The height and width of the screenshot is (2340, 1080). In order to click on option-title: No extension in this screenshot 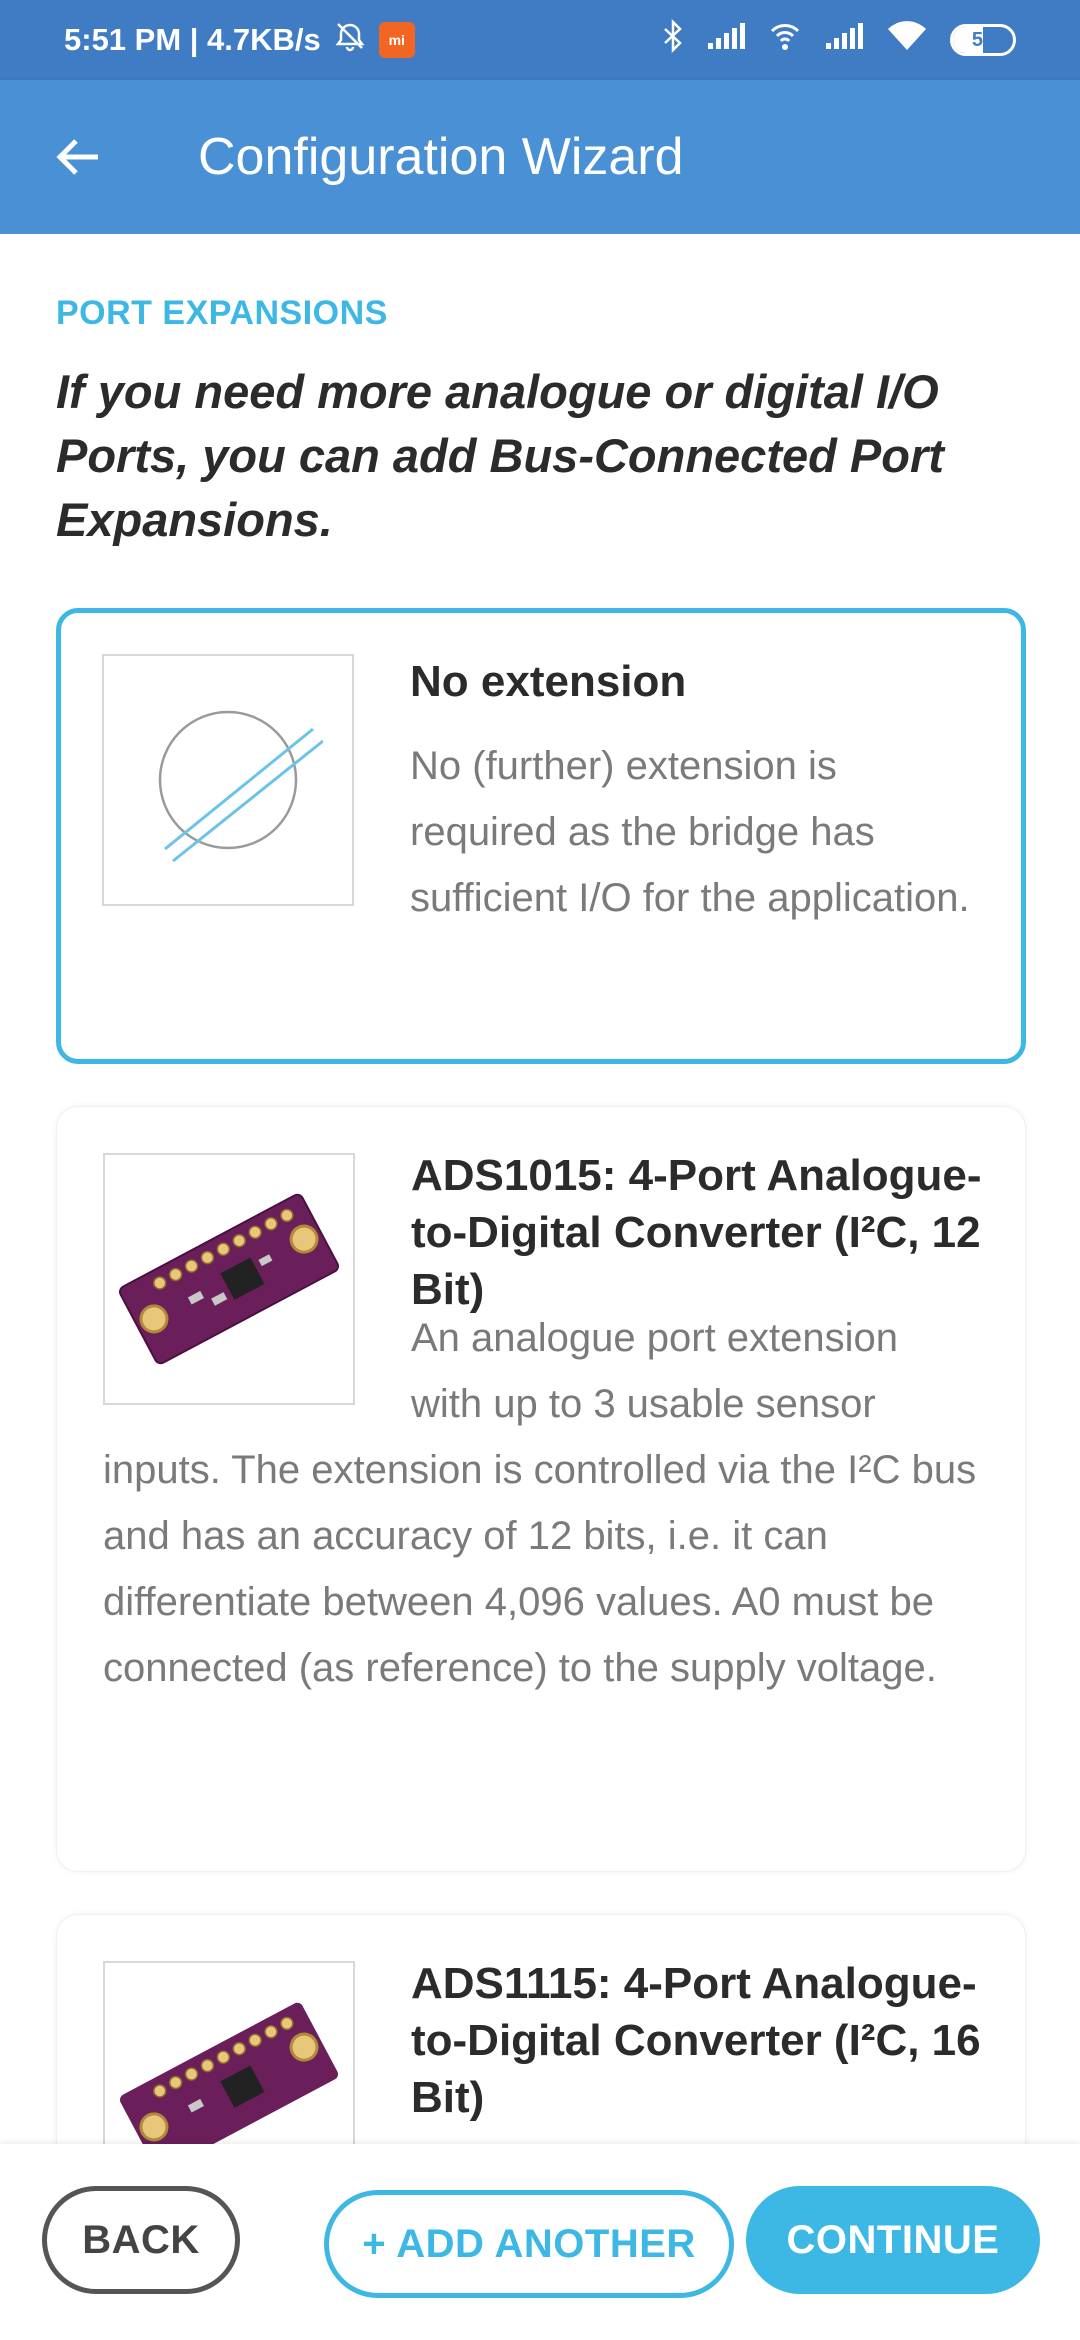, I will do `click(548, 681)`.